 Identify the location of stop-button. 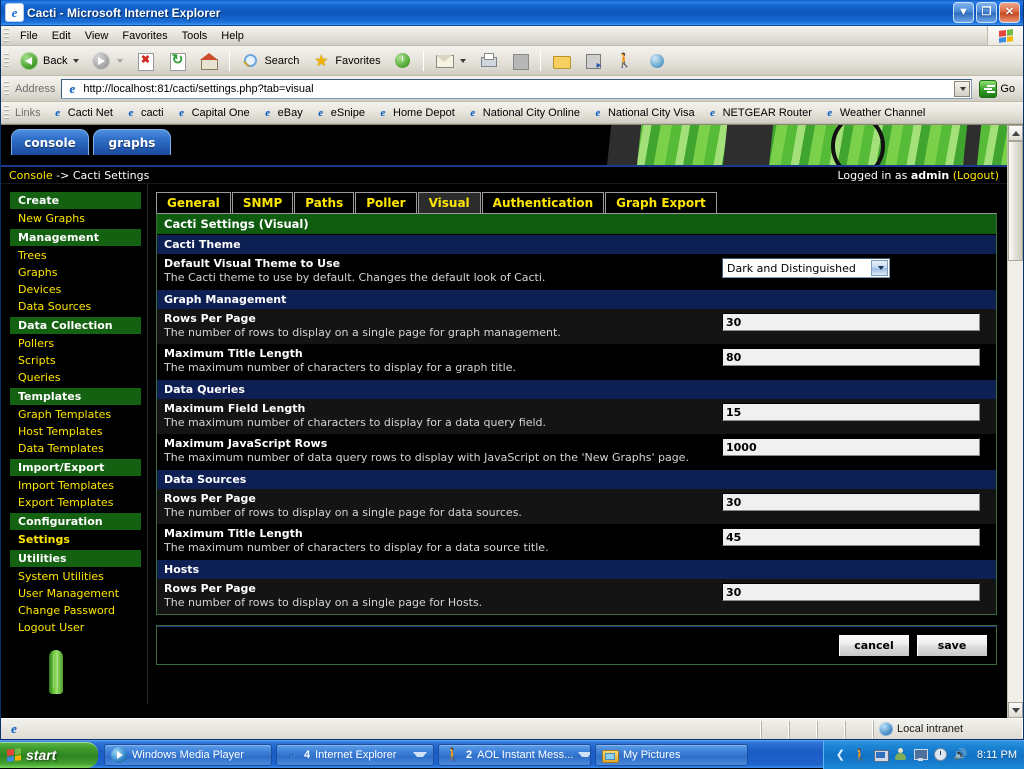
(145, 61).